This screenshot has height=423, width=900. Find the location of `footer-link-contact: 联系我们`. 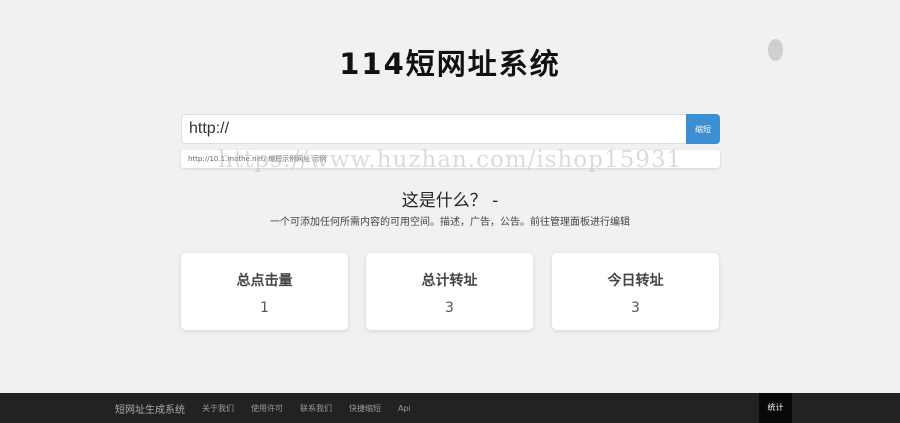

footer-link-contact: 联系我们 is located at coordinates (316, 408).